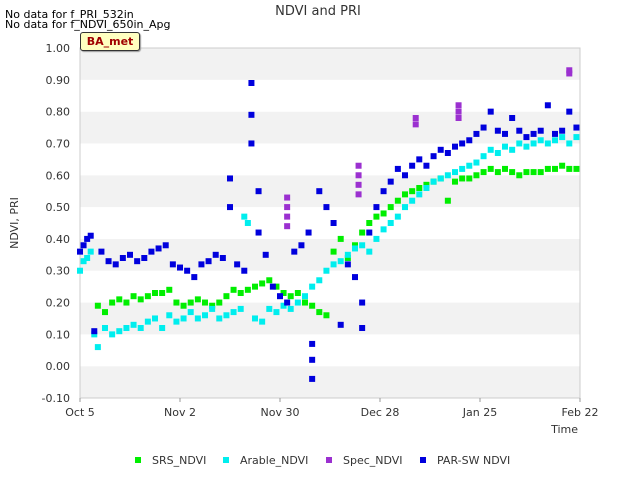 This screenshot has height=480, width=640. What do you see at coordinates (373, 460) in the screenshot?
I see `legend-label: Spec_NDVI` at bounding box center [373, 460].